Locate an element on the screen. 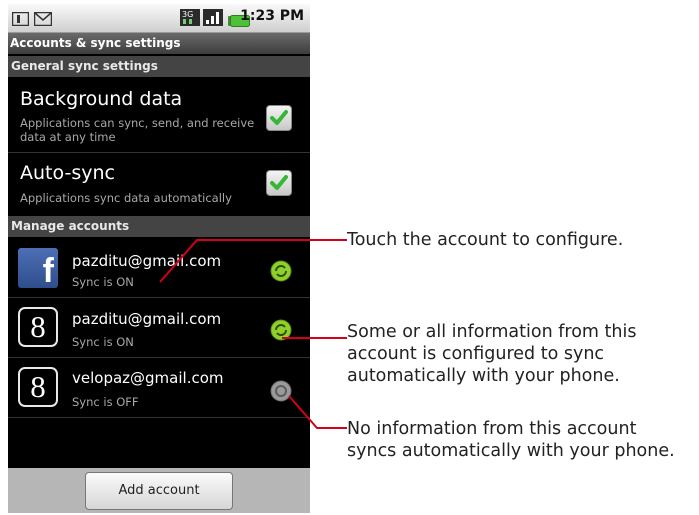 This screenshot has height=515, width=699. callout-line-configure is located at coordinates (253, 261).